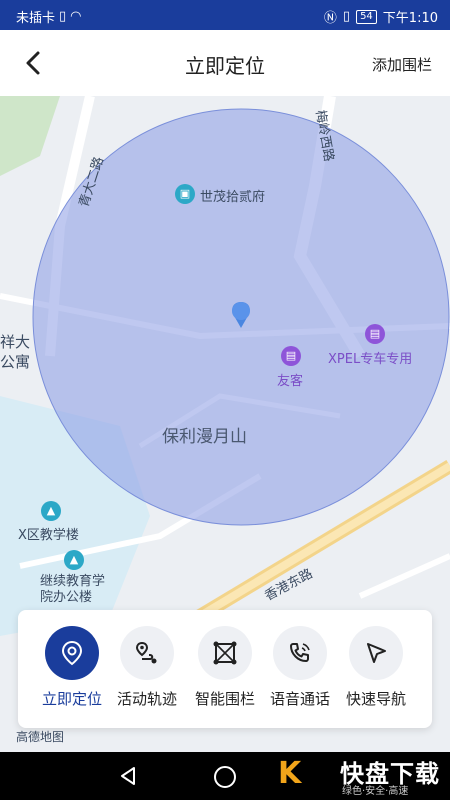 The width and height of the screenshot is (450, 800). I want to click on map-logo: 高德地图, so click(40, 737).